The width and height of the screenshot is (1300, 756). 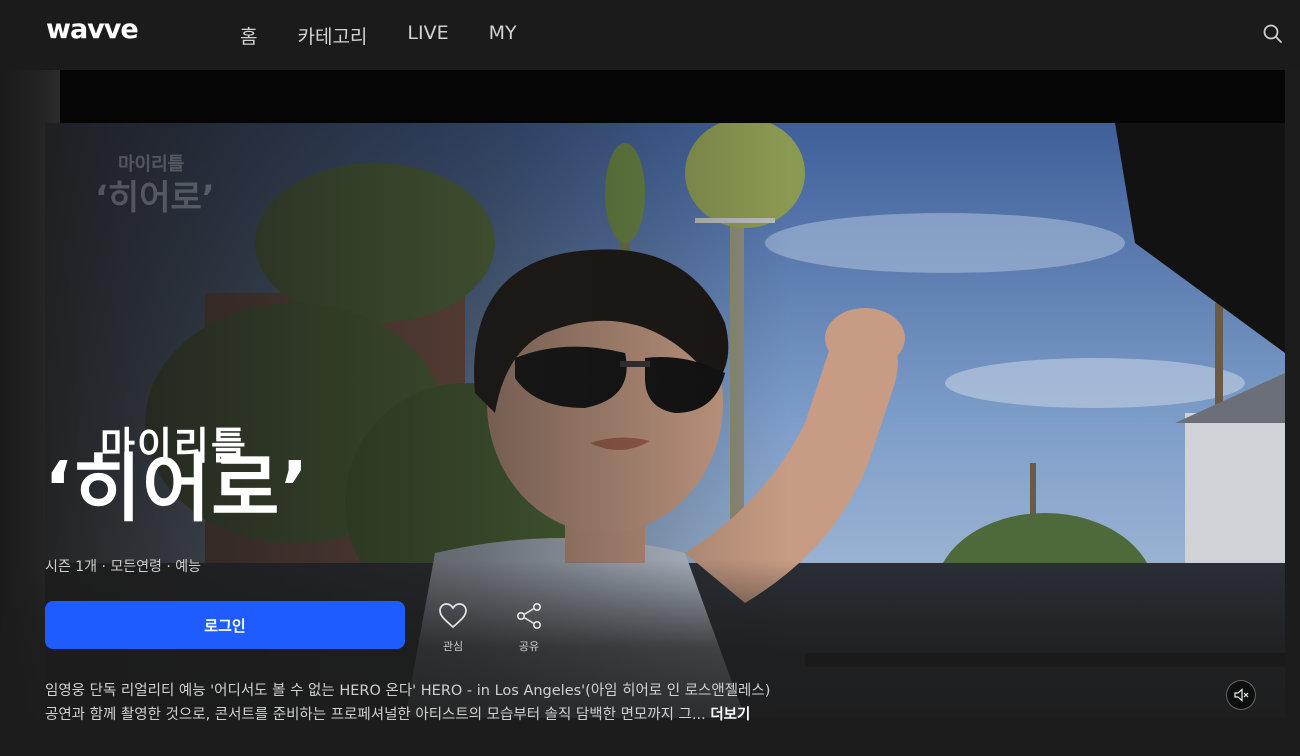 What do you see at coordinates (503, 35) in the screenshot?
I see `nav-item-my: MY` at bounding box center [503, 35].